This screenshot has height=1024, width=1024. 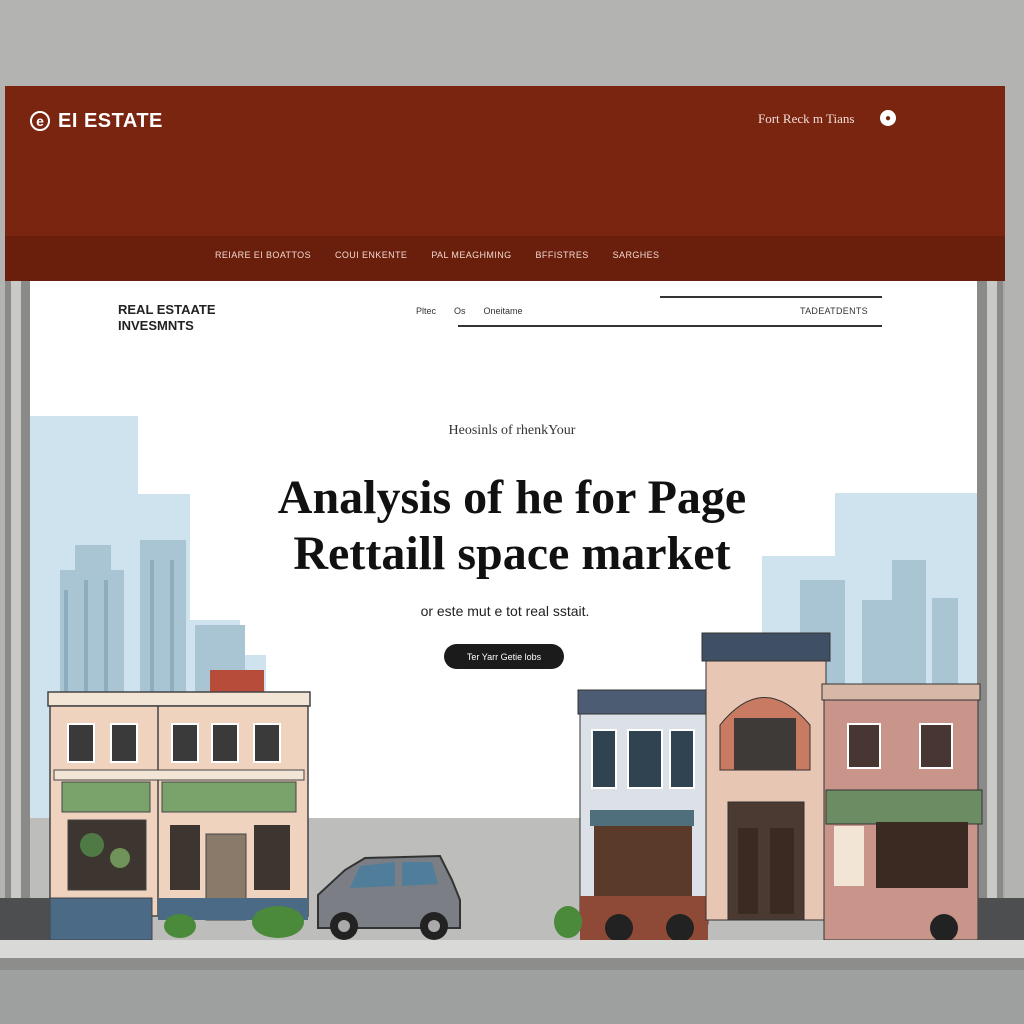 I want to click on headline-line1: Analysis of he for Page, so click(x=512, y=497).